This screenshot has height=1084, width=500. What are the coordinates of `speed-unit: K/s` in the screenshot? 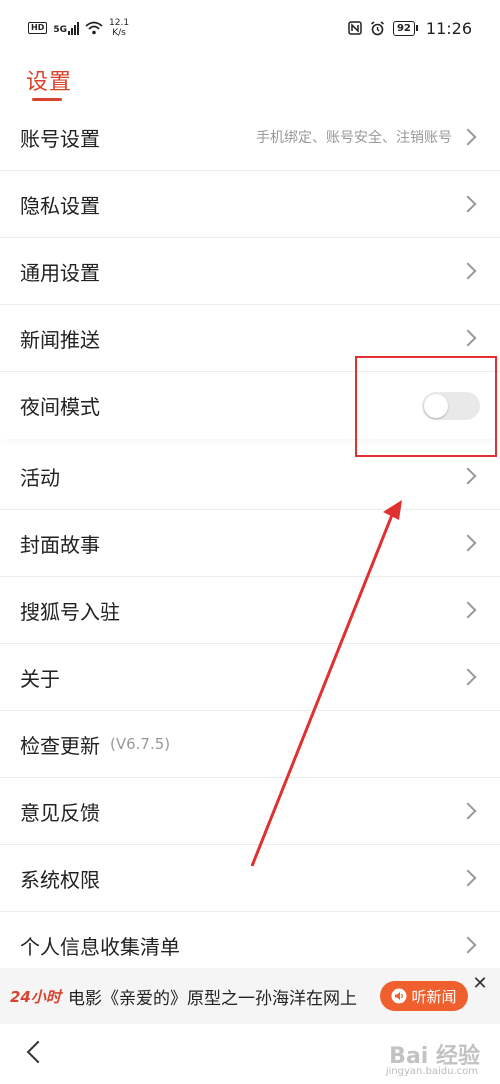 It's located at (119, 33).